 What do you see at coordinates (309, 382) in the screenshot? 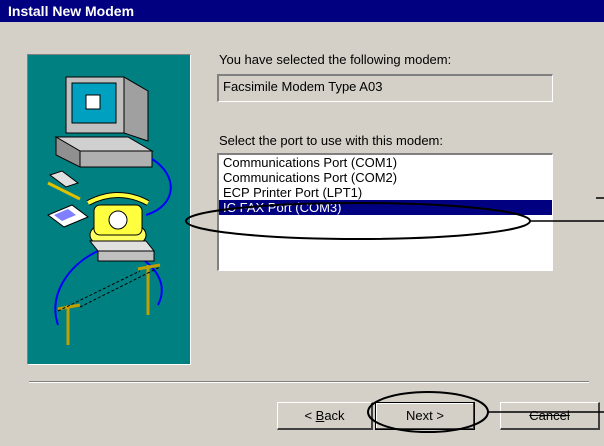
I see `button-separator` at bounding box center [309, 382].